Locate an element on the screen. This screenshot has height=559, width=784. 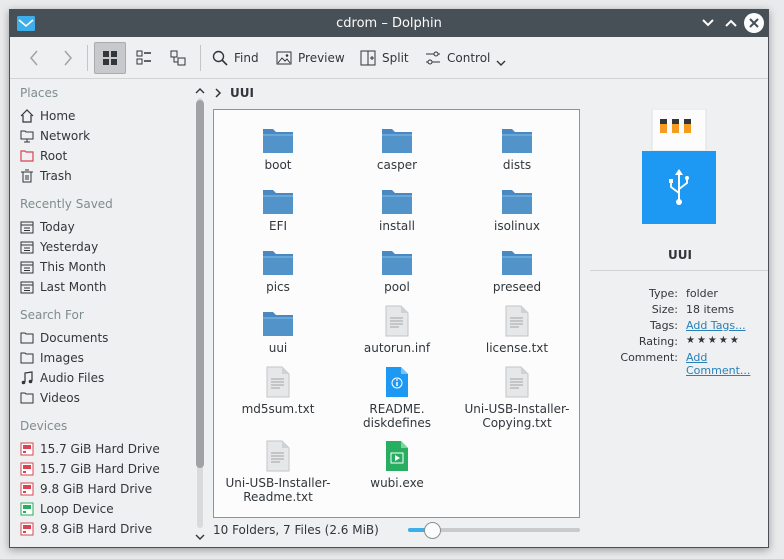
split-button: Split is located at coordinates (384, 58).